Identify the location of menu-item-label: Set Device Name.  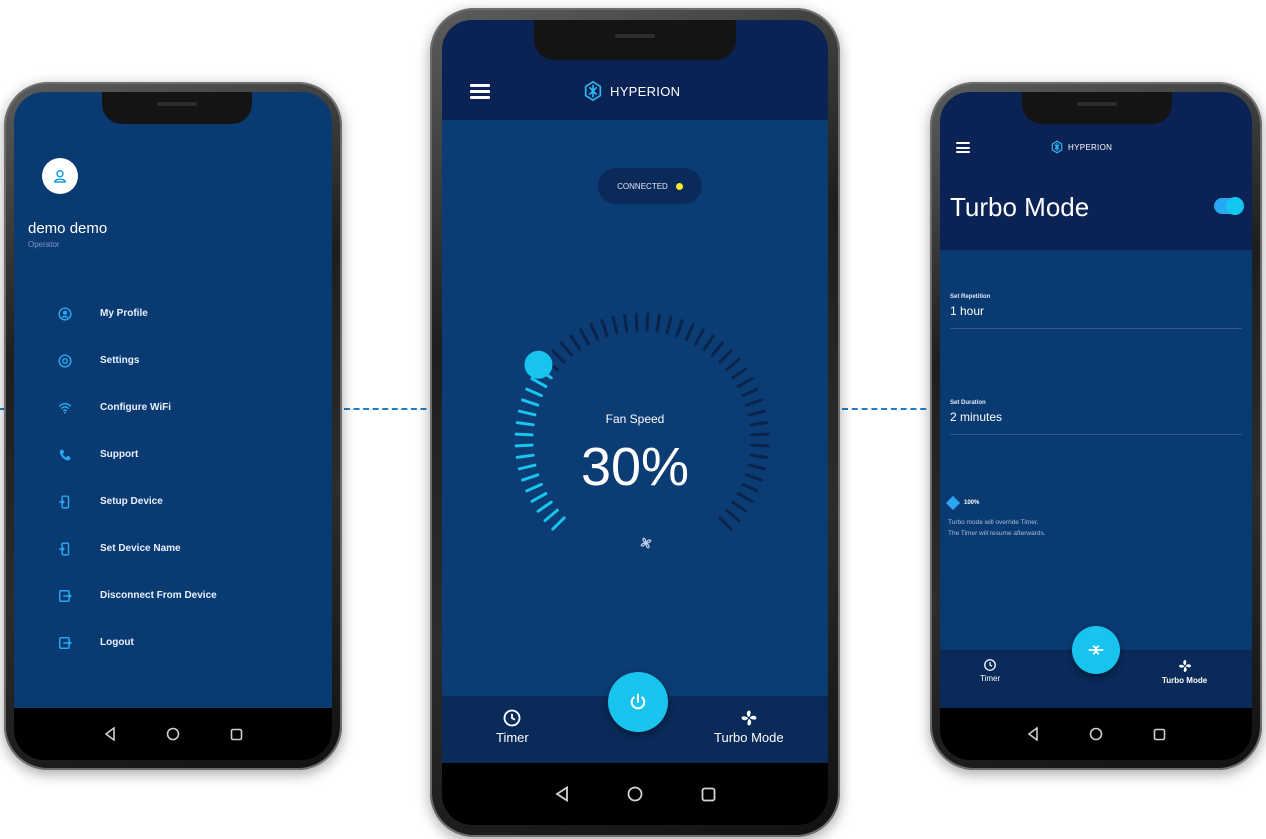
(140, 548).